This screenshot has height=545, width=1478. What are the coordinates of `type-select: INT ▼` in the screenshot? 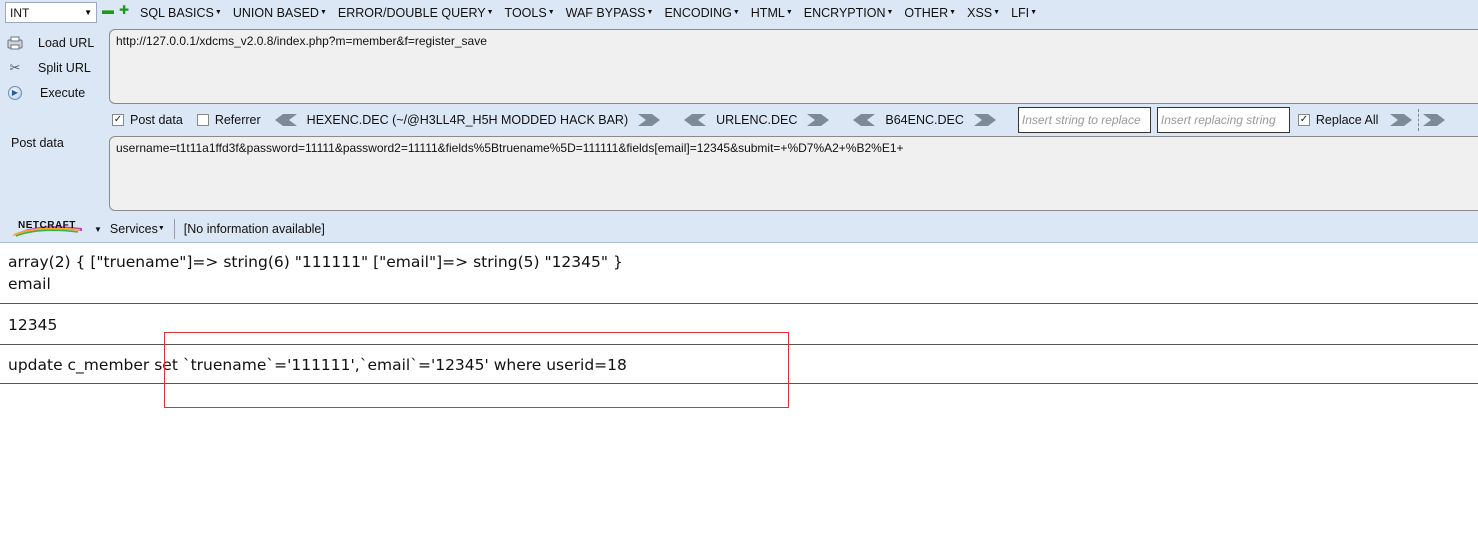 It's located at (51, 12).